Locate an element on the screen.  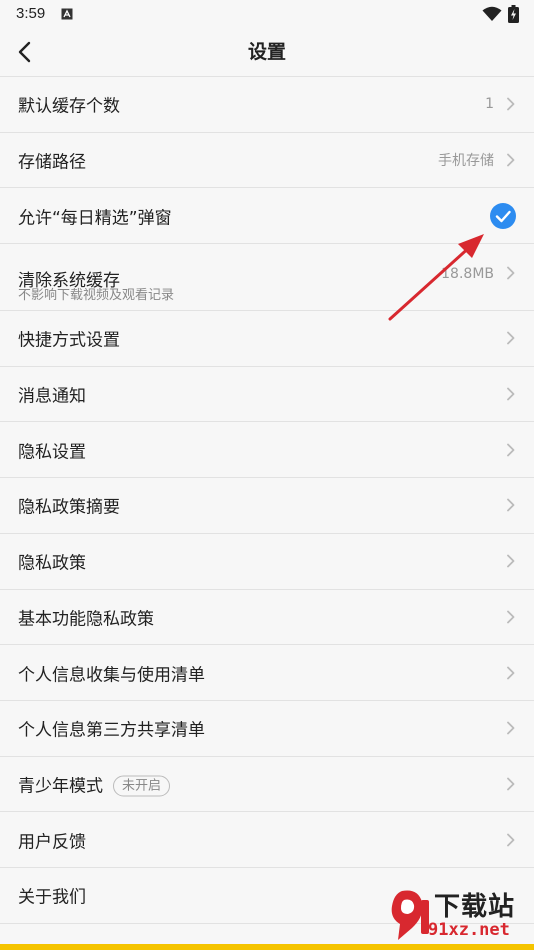
back-button is located at coordinates (24, 52).